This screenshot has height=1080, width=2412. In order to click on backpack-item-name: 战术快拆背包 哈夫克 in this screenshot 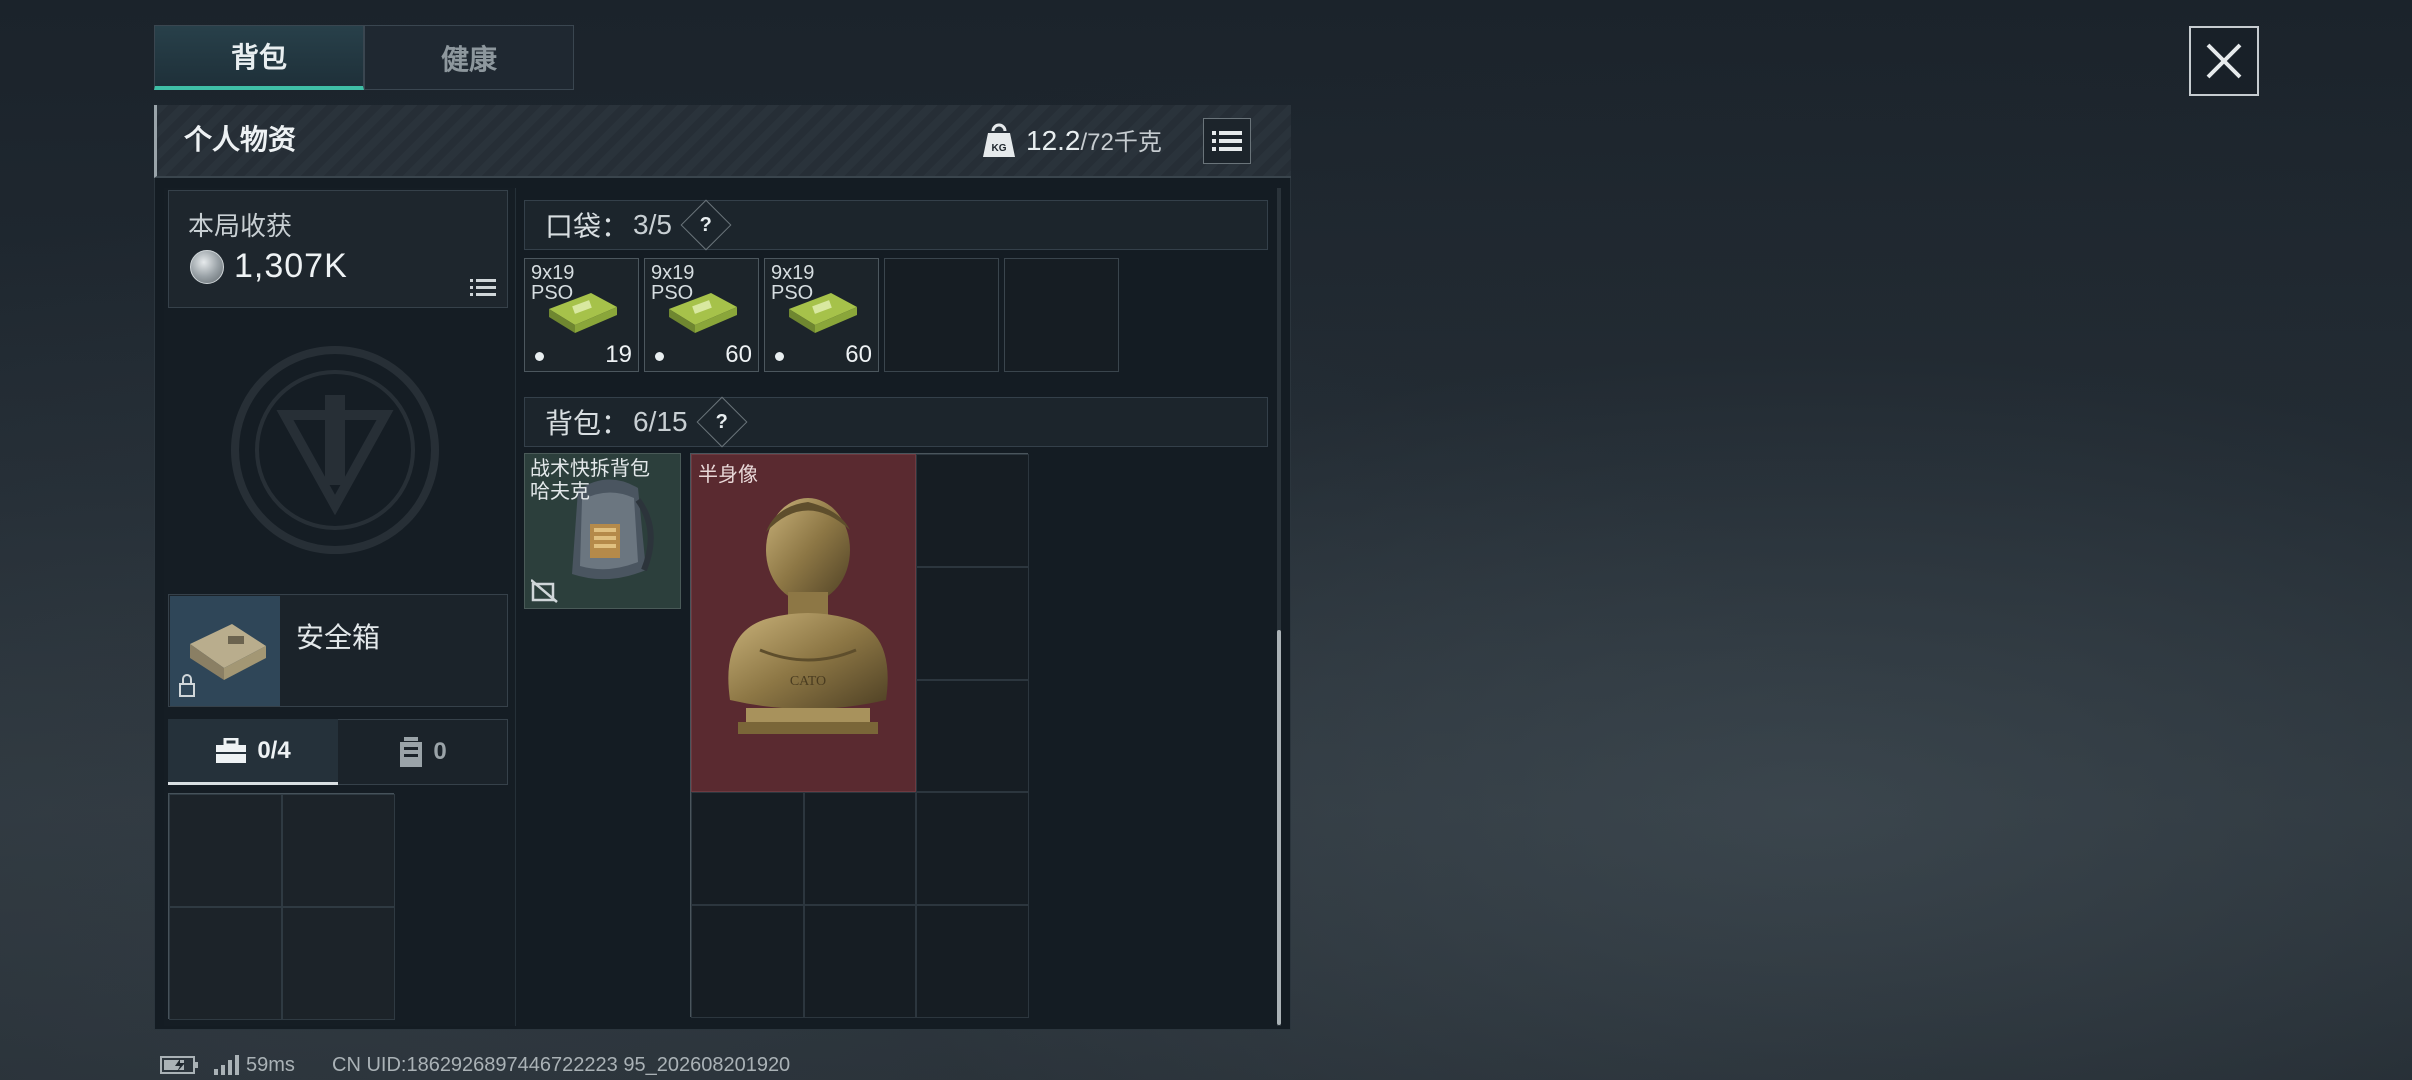, I will do `click(590, 480)`.